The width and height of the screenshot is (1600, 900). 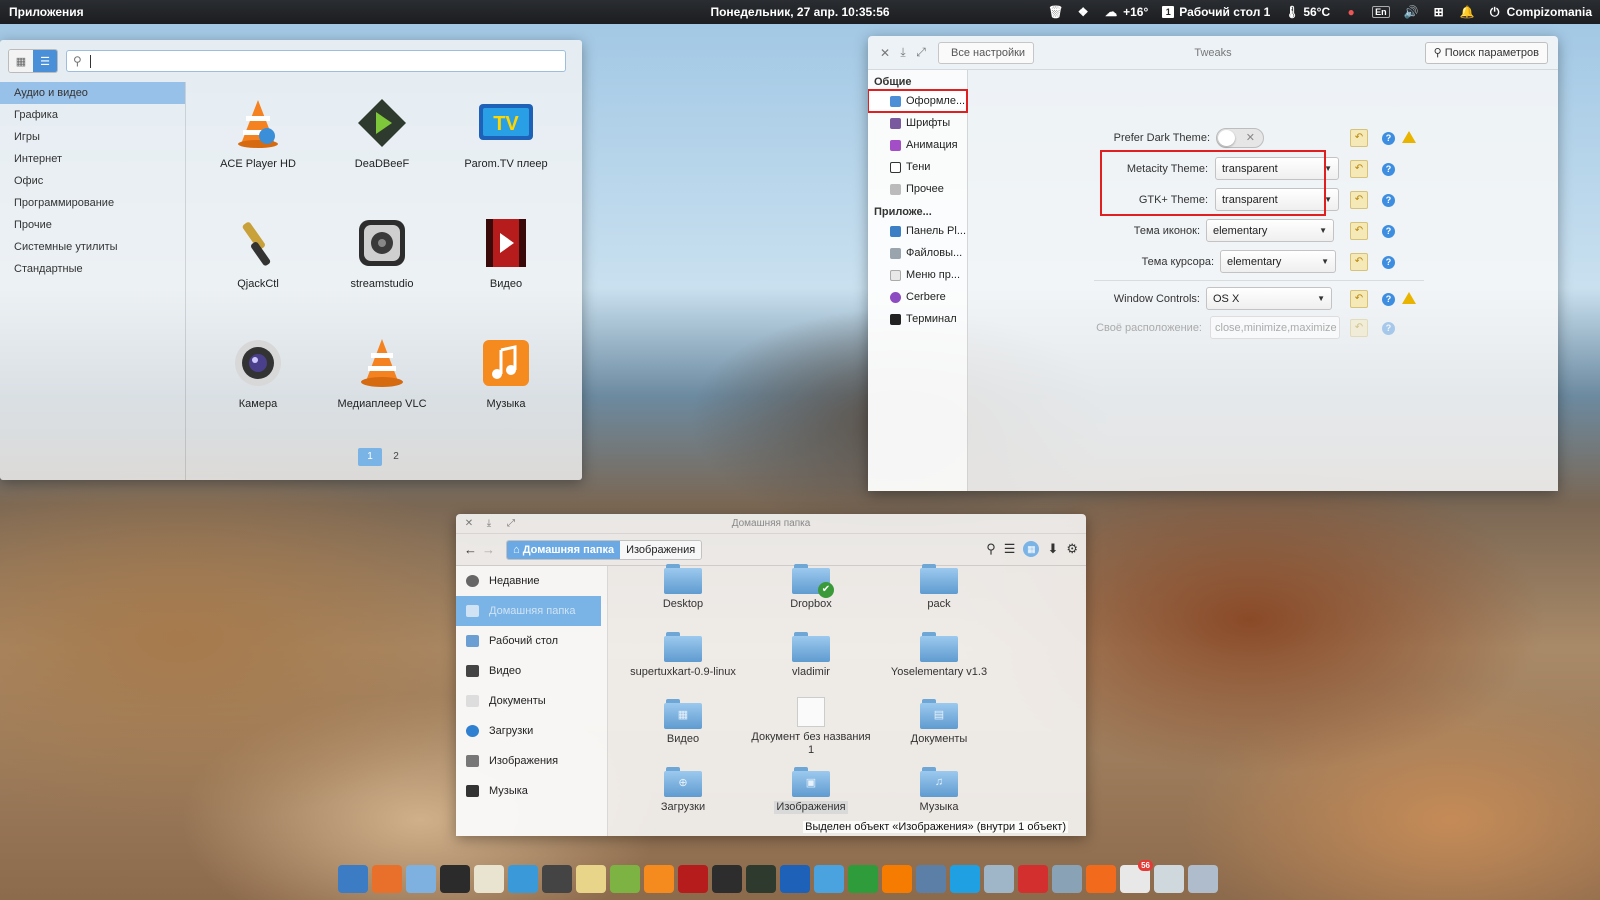 What do you see at coordinates (1126, 12) in the screenshot?
I see `weather-indicator: ☁ +16°` at bounding box center [1126, 12].